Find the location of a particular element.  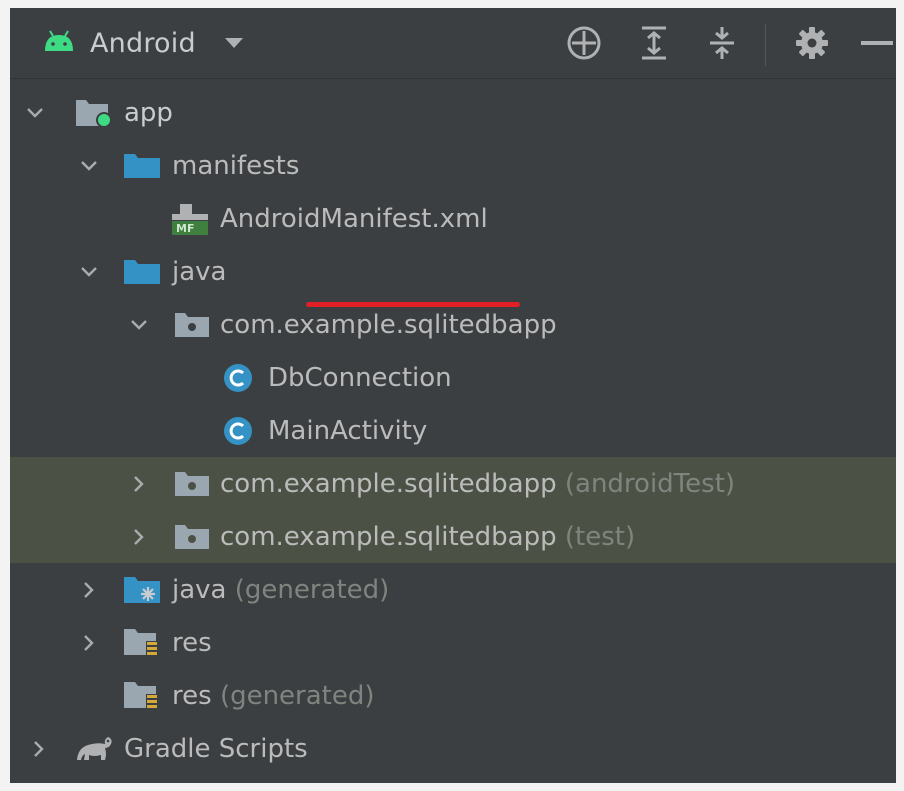

tree-row-app: app is located at coordinates (453, 112).